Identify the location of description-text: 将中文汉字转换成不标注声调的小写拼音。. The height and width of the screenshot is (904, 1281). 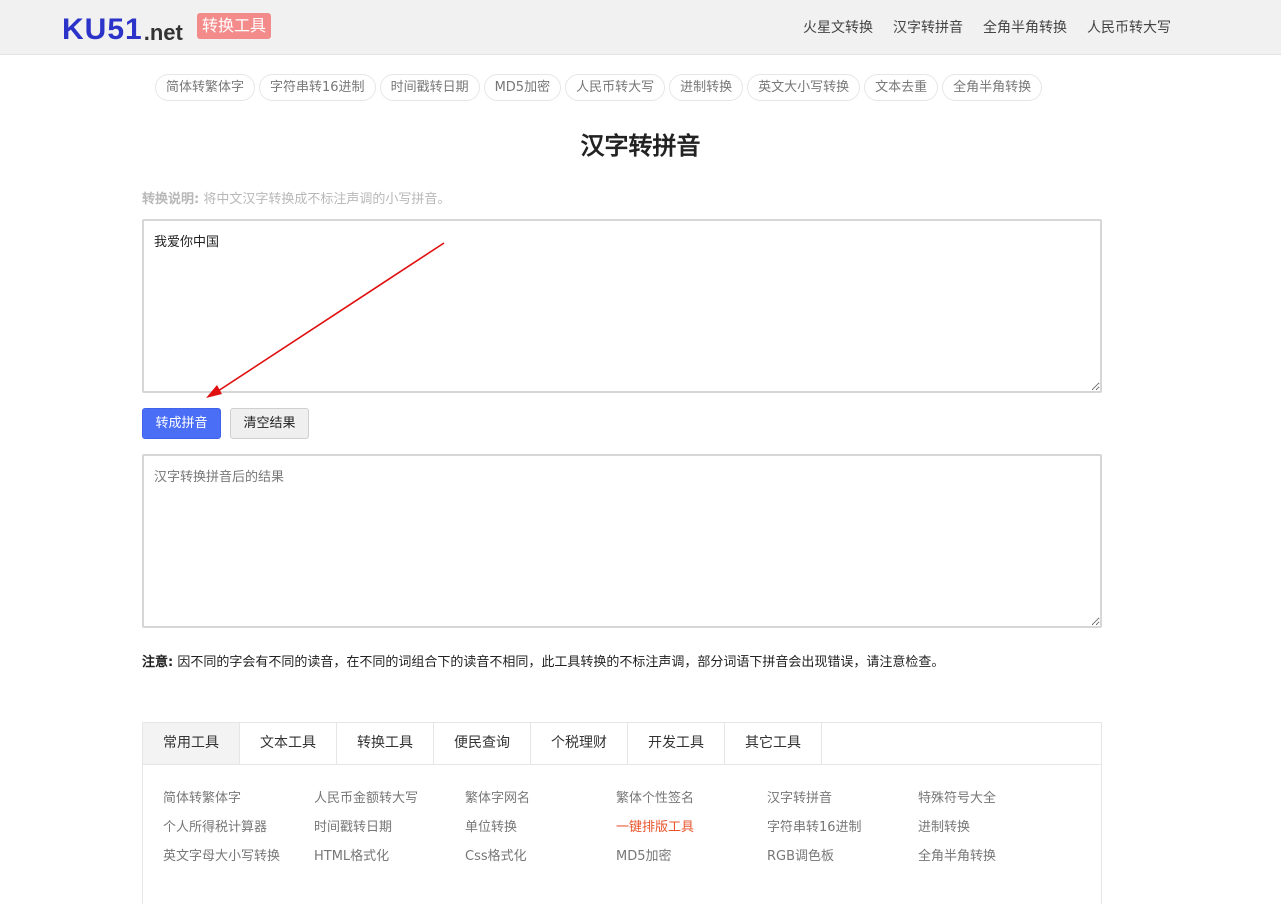
(327, 199).